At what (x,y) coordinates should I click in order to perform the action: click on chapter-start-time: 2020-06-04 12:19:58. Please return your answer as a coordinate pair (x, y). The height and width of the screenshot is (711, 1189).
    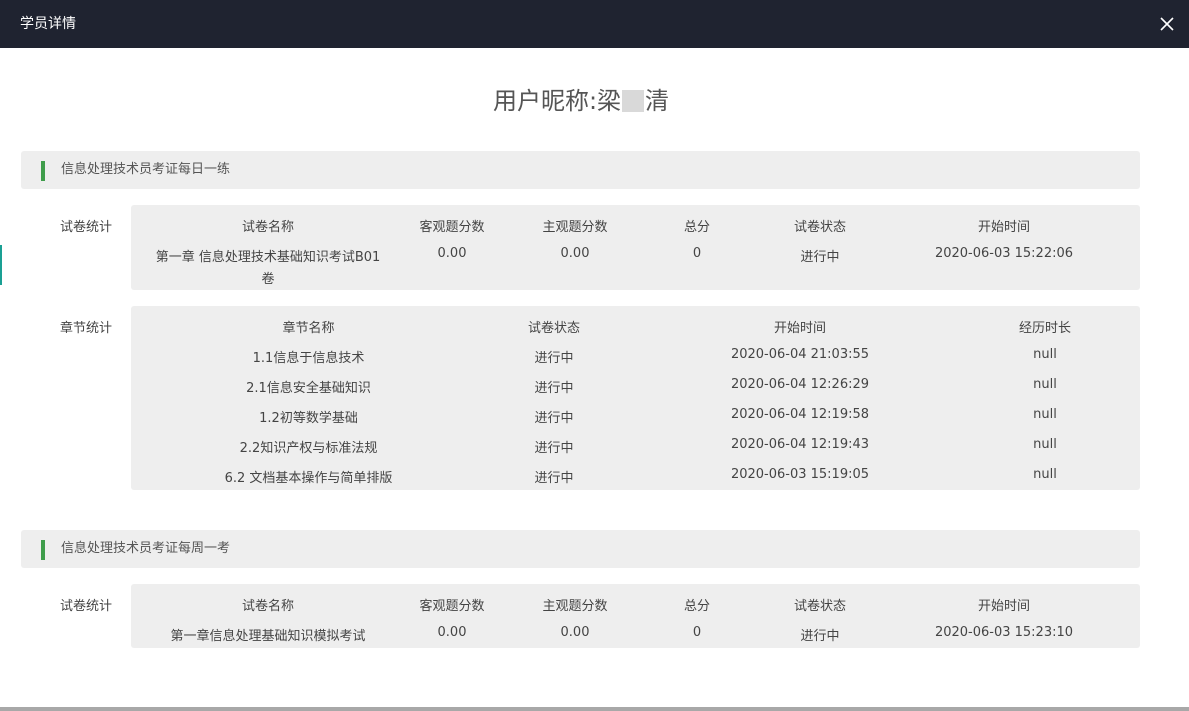
    Looking at the image, I should click on (800, 414).